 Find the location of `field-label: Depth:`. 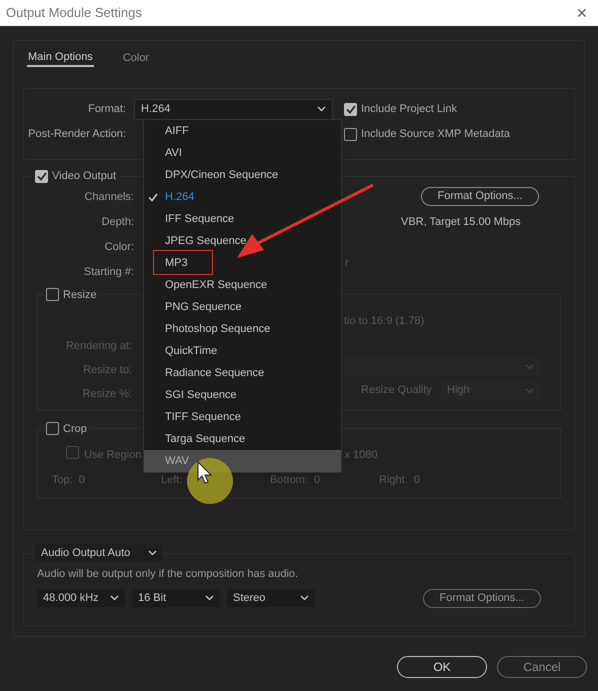

field-label: Depth: is located at coordinates (117, 222).